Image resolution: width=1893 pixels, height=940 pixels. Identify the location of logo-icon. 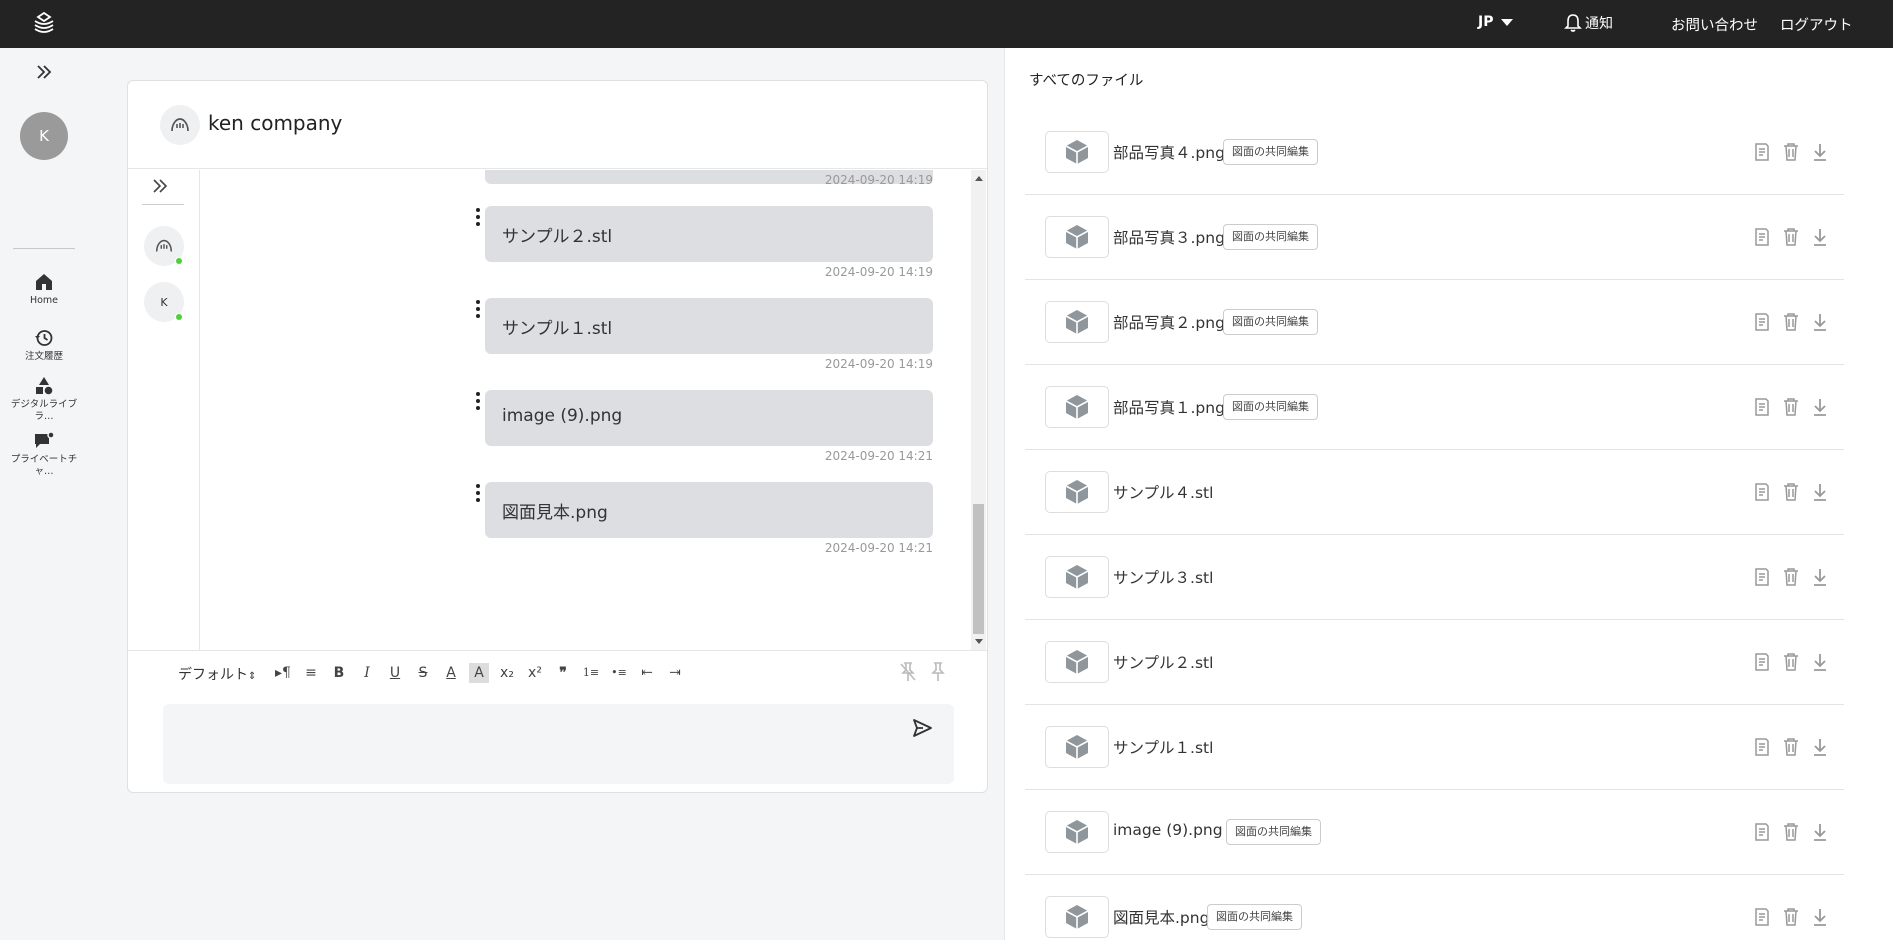
(44, 24).